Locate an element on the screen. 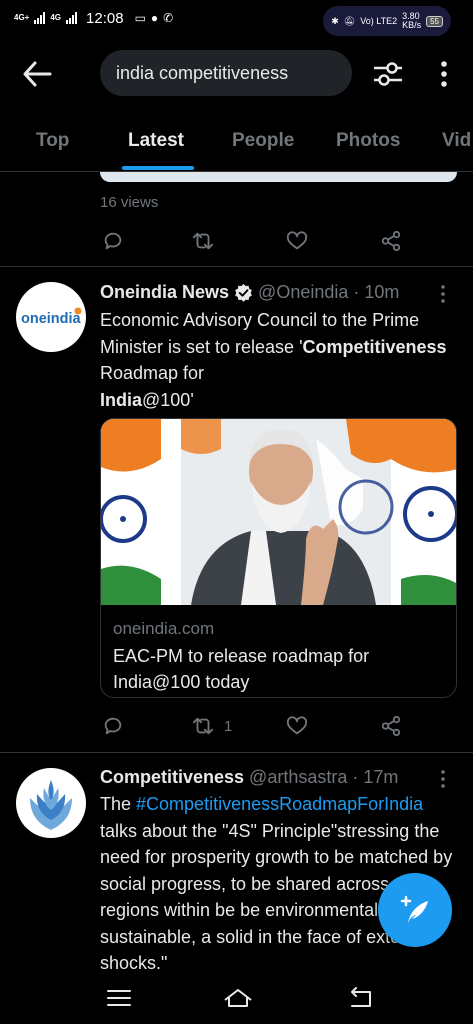 The height and width of the screenshot is (1024, 473). speed-indicator: 3.80 KB/s is located at coordinates (411, 21).